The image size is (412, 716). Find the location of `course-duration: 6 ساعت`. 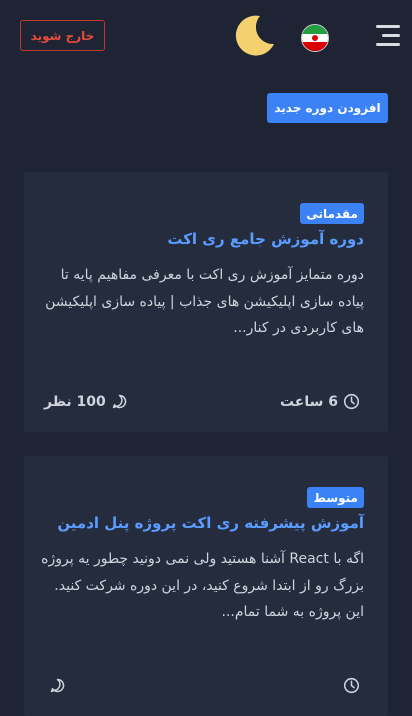

course-duration: 6 ساعت is located at coordinates (320, 401).